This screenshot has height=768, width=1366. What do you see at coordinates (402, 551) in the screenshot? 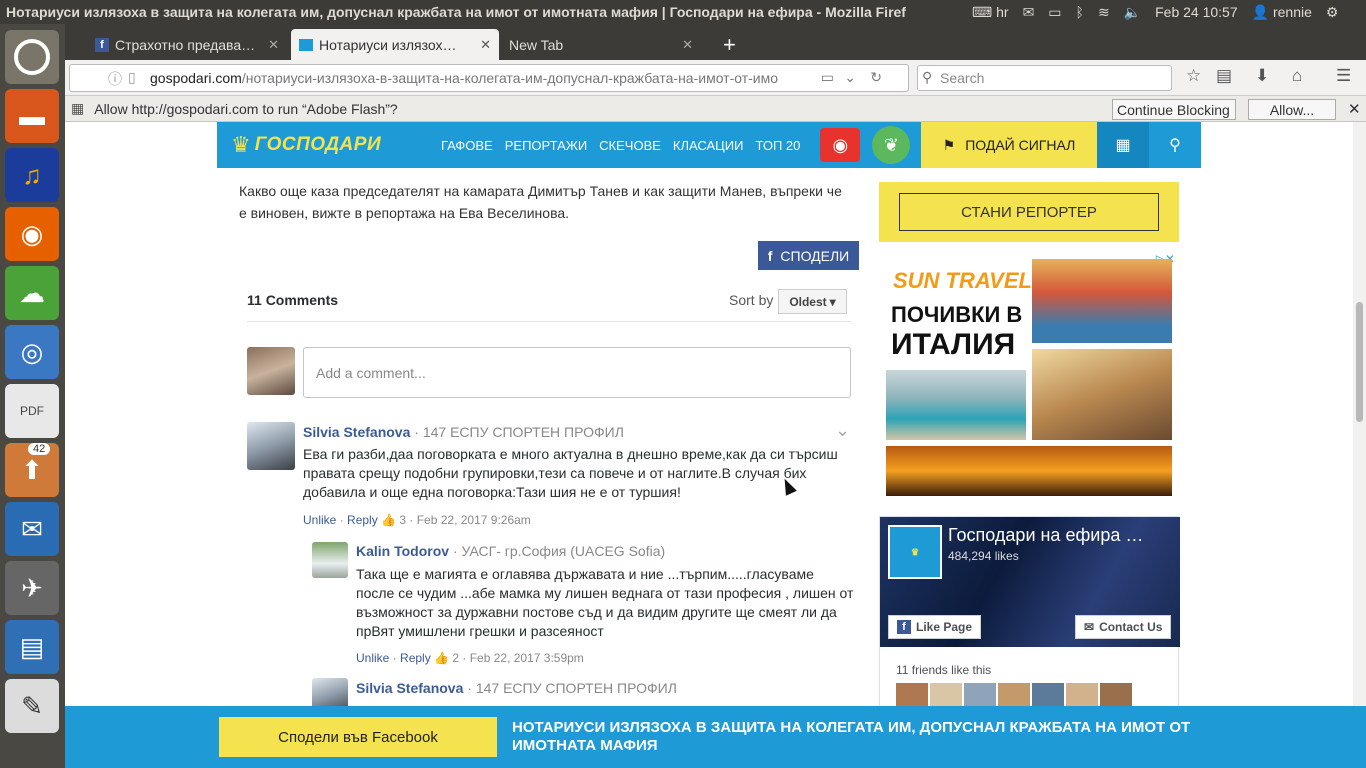
I see `comment-author: Kalin Todorov` at bounding box center [402, 551].